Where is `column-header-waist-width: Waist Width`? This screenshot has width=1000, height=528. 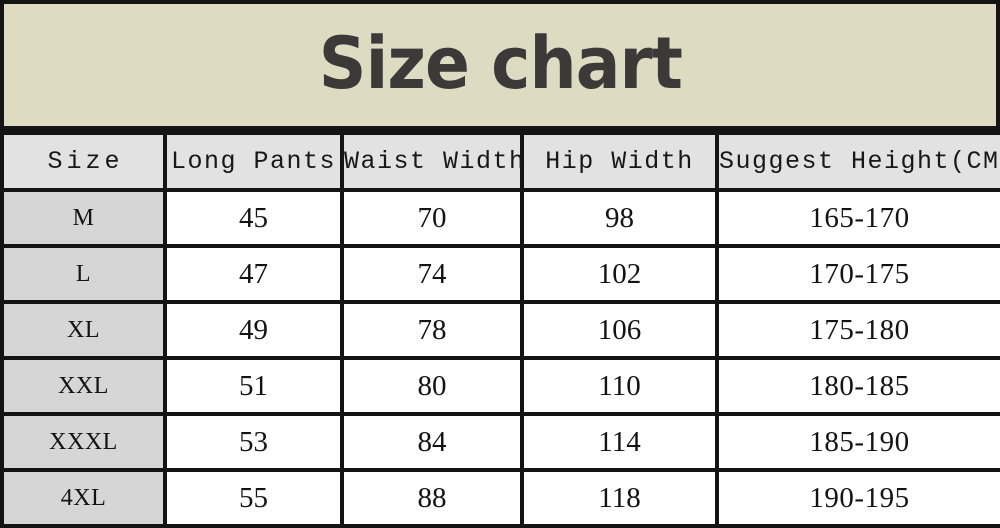 column-header-waist-width: Waist Width is located at coordinates (432, 161).